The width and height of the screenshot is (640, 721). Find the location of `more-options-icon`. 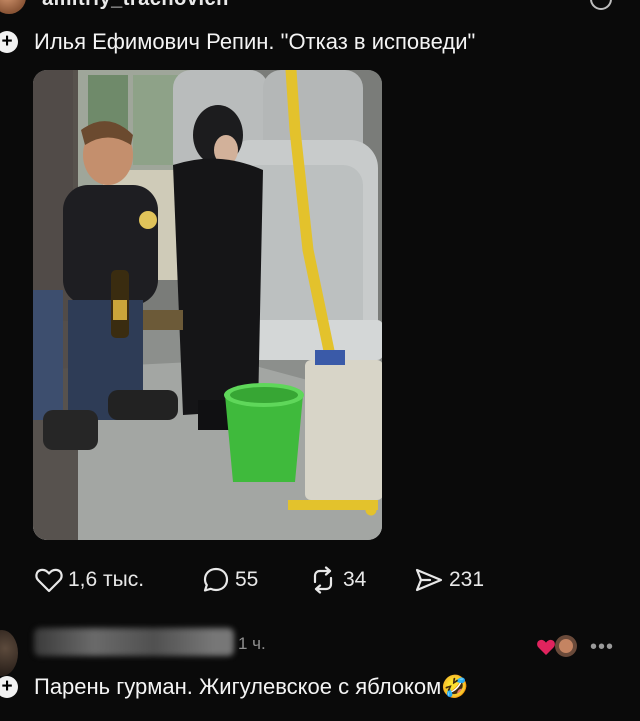

more-options-icon is located at coordinates (601, 5).